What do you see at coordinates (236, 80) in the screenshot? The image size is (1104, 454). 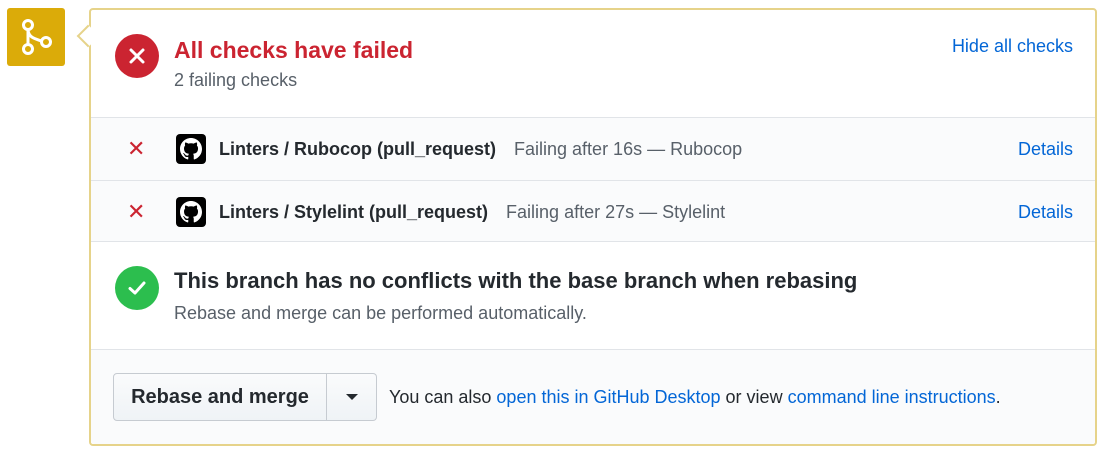 I see `checks-status-subtitle: 2 failing checks` at bounding box center [236, 80].